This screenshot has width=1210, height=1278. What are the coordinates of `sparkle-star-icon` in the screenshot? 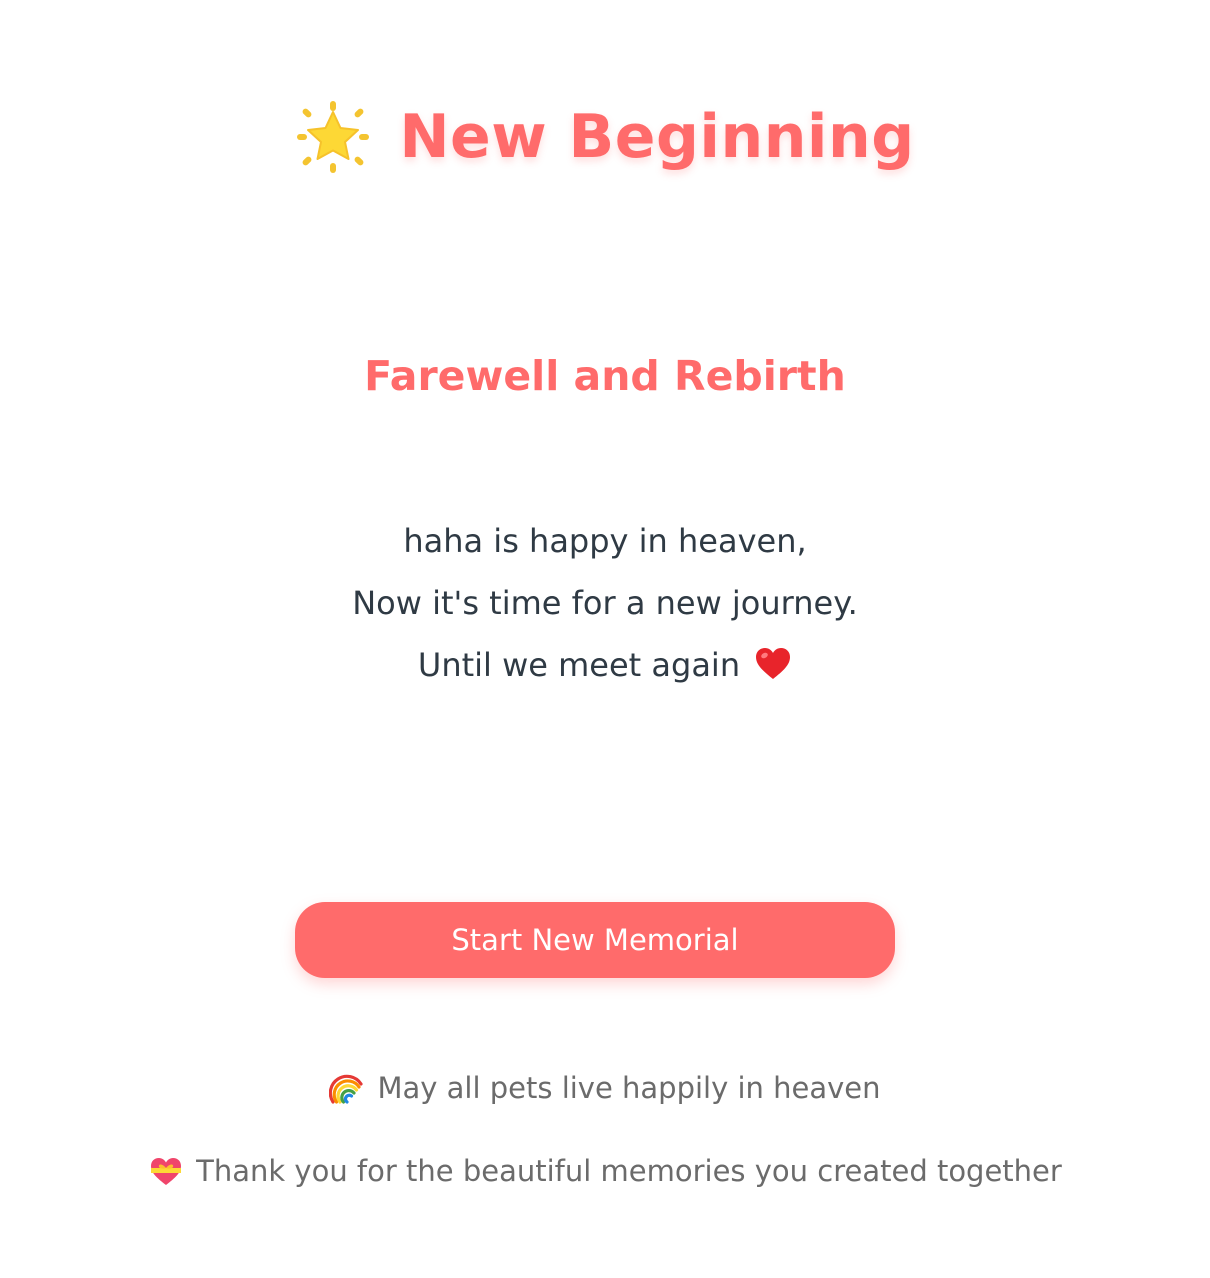 It's located at (333, 137).